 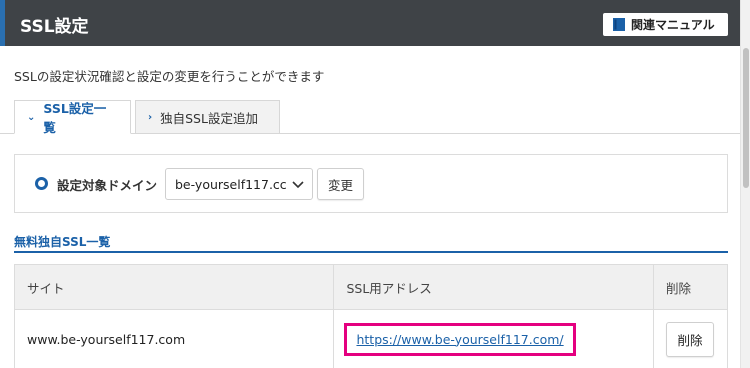 What do you see at coordinates (41, 183) in the screenshot?
I see `radio-indicator-icon` at bounding box center [41, 183].